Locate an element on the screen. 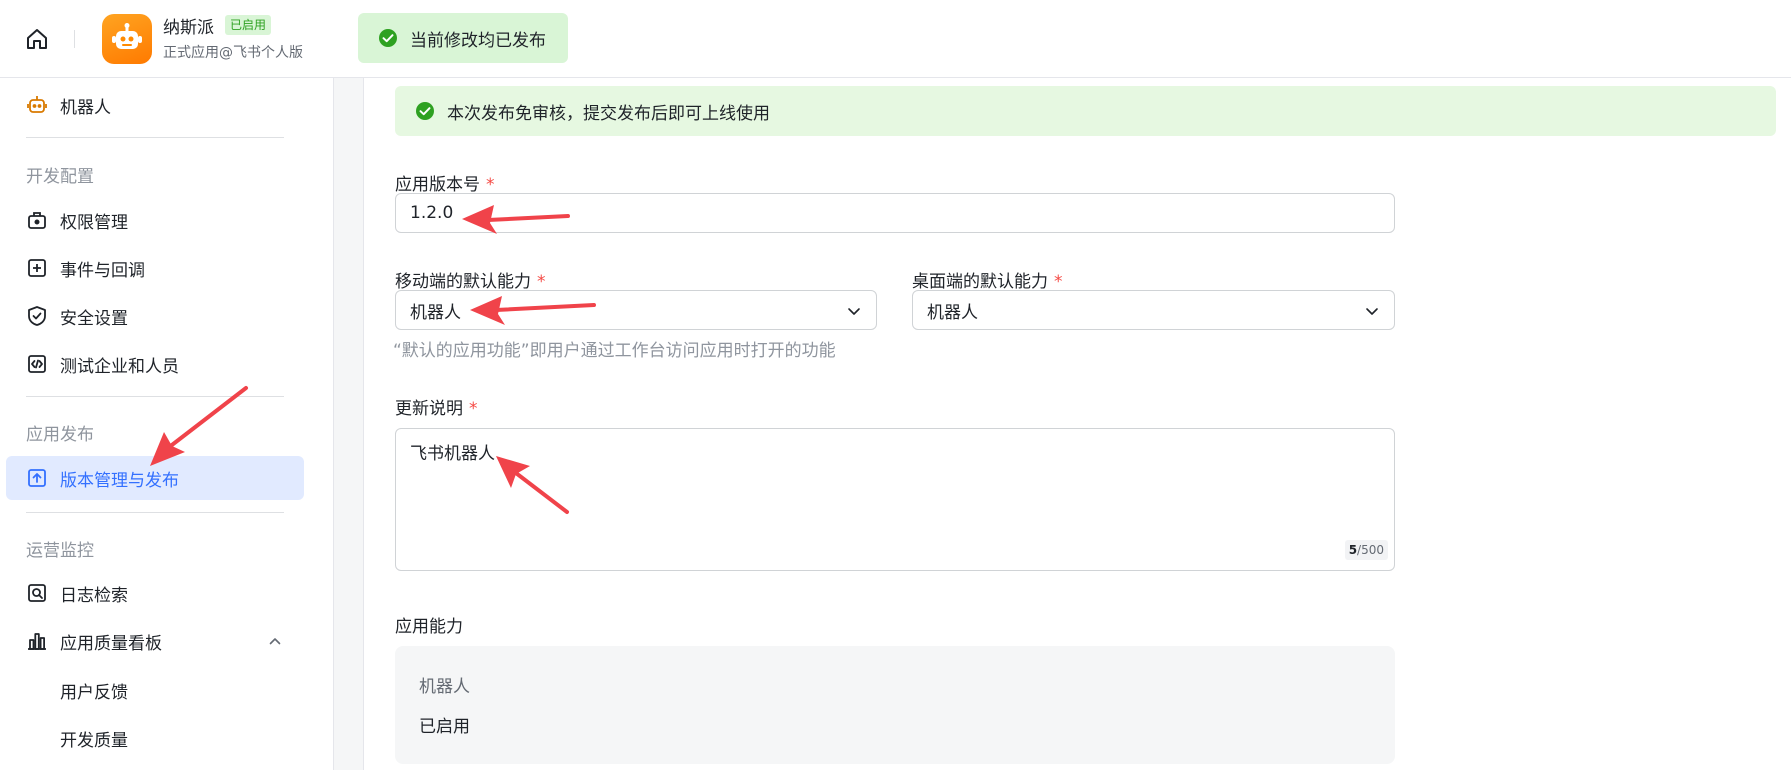  sidebar-item-label: 日志检索 is located at coordinates (94, 595).